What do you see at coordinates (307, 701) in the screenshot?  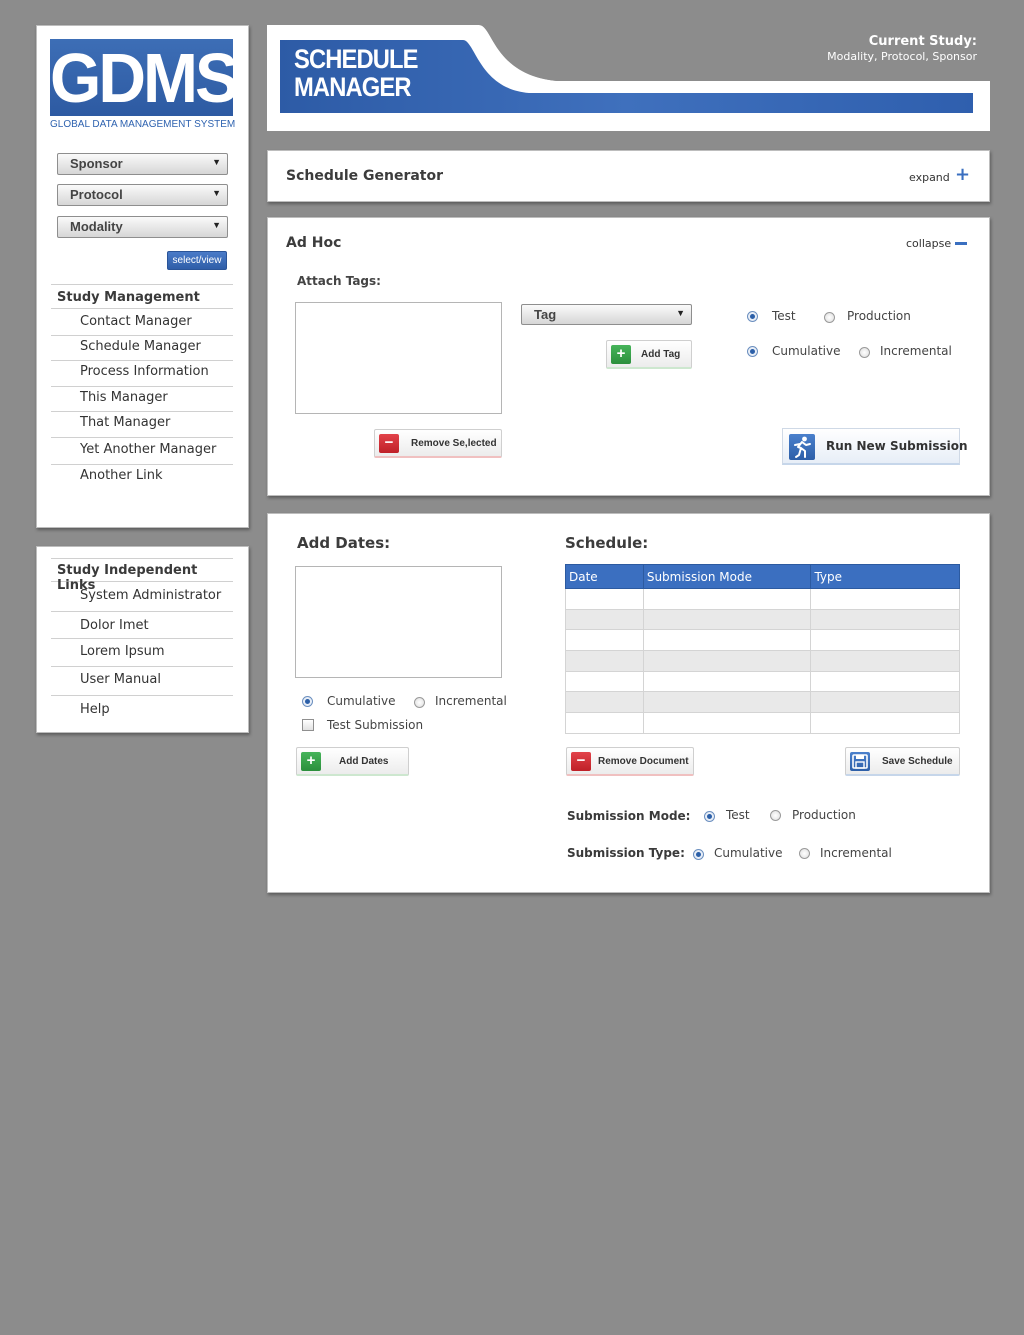 I see `dates-cumulative-radio` at bounding box center [307, 701].